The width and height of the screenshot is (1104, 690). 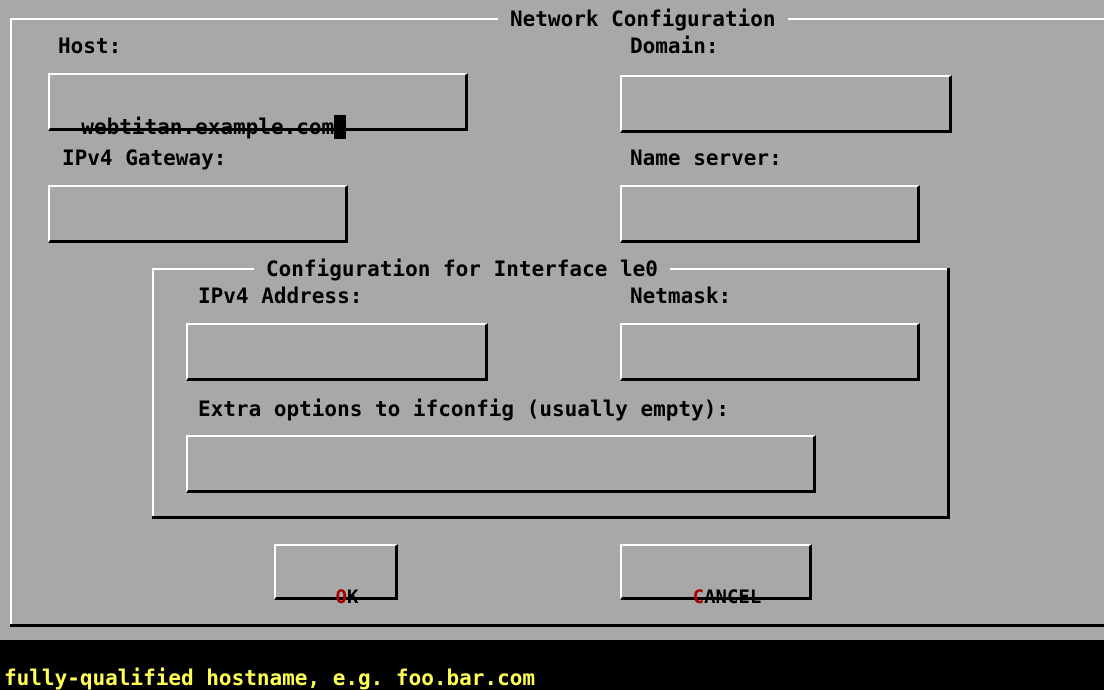 I want to click on gateway-label: IPv4 Gateway:, so click(x=144, y=158).